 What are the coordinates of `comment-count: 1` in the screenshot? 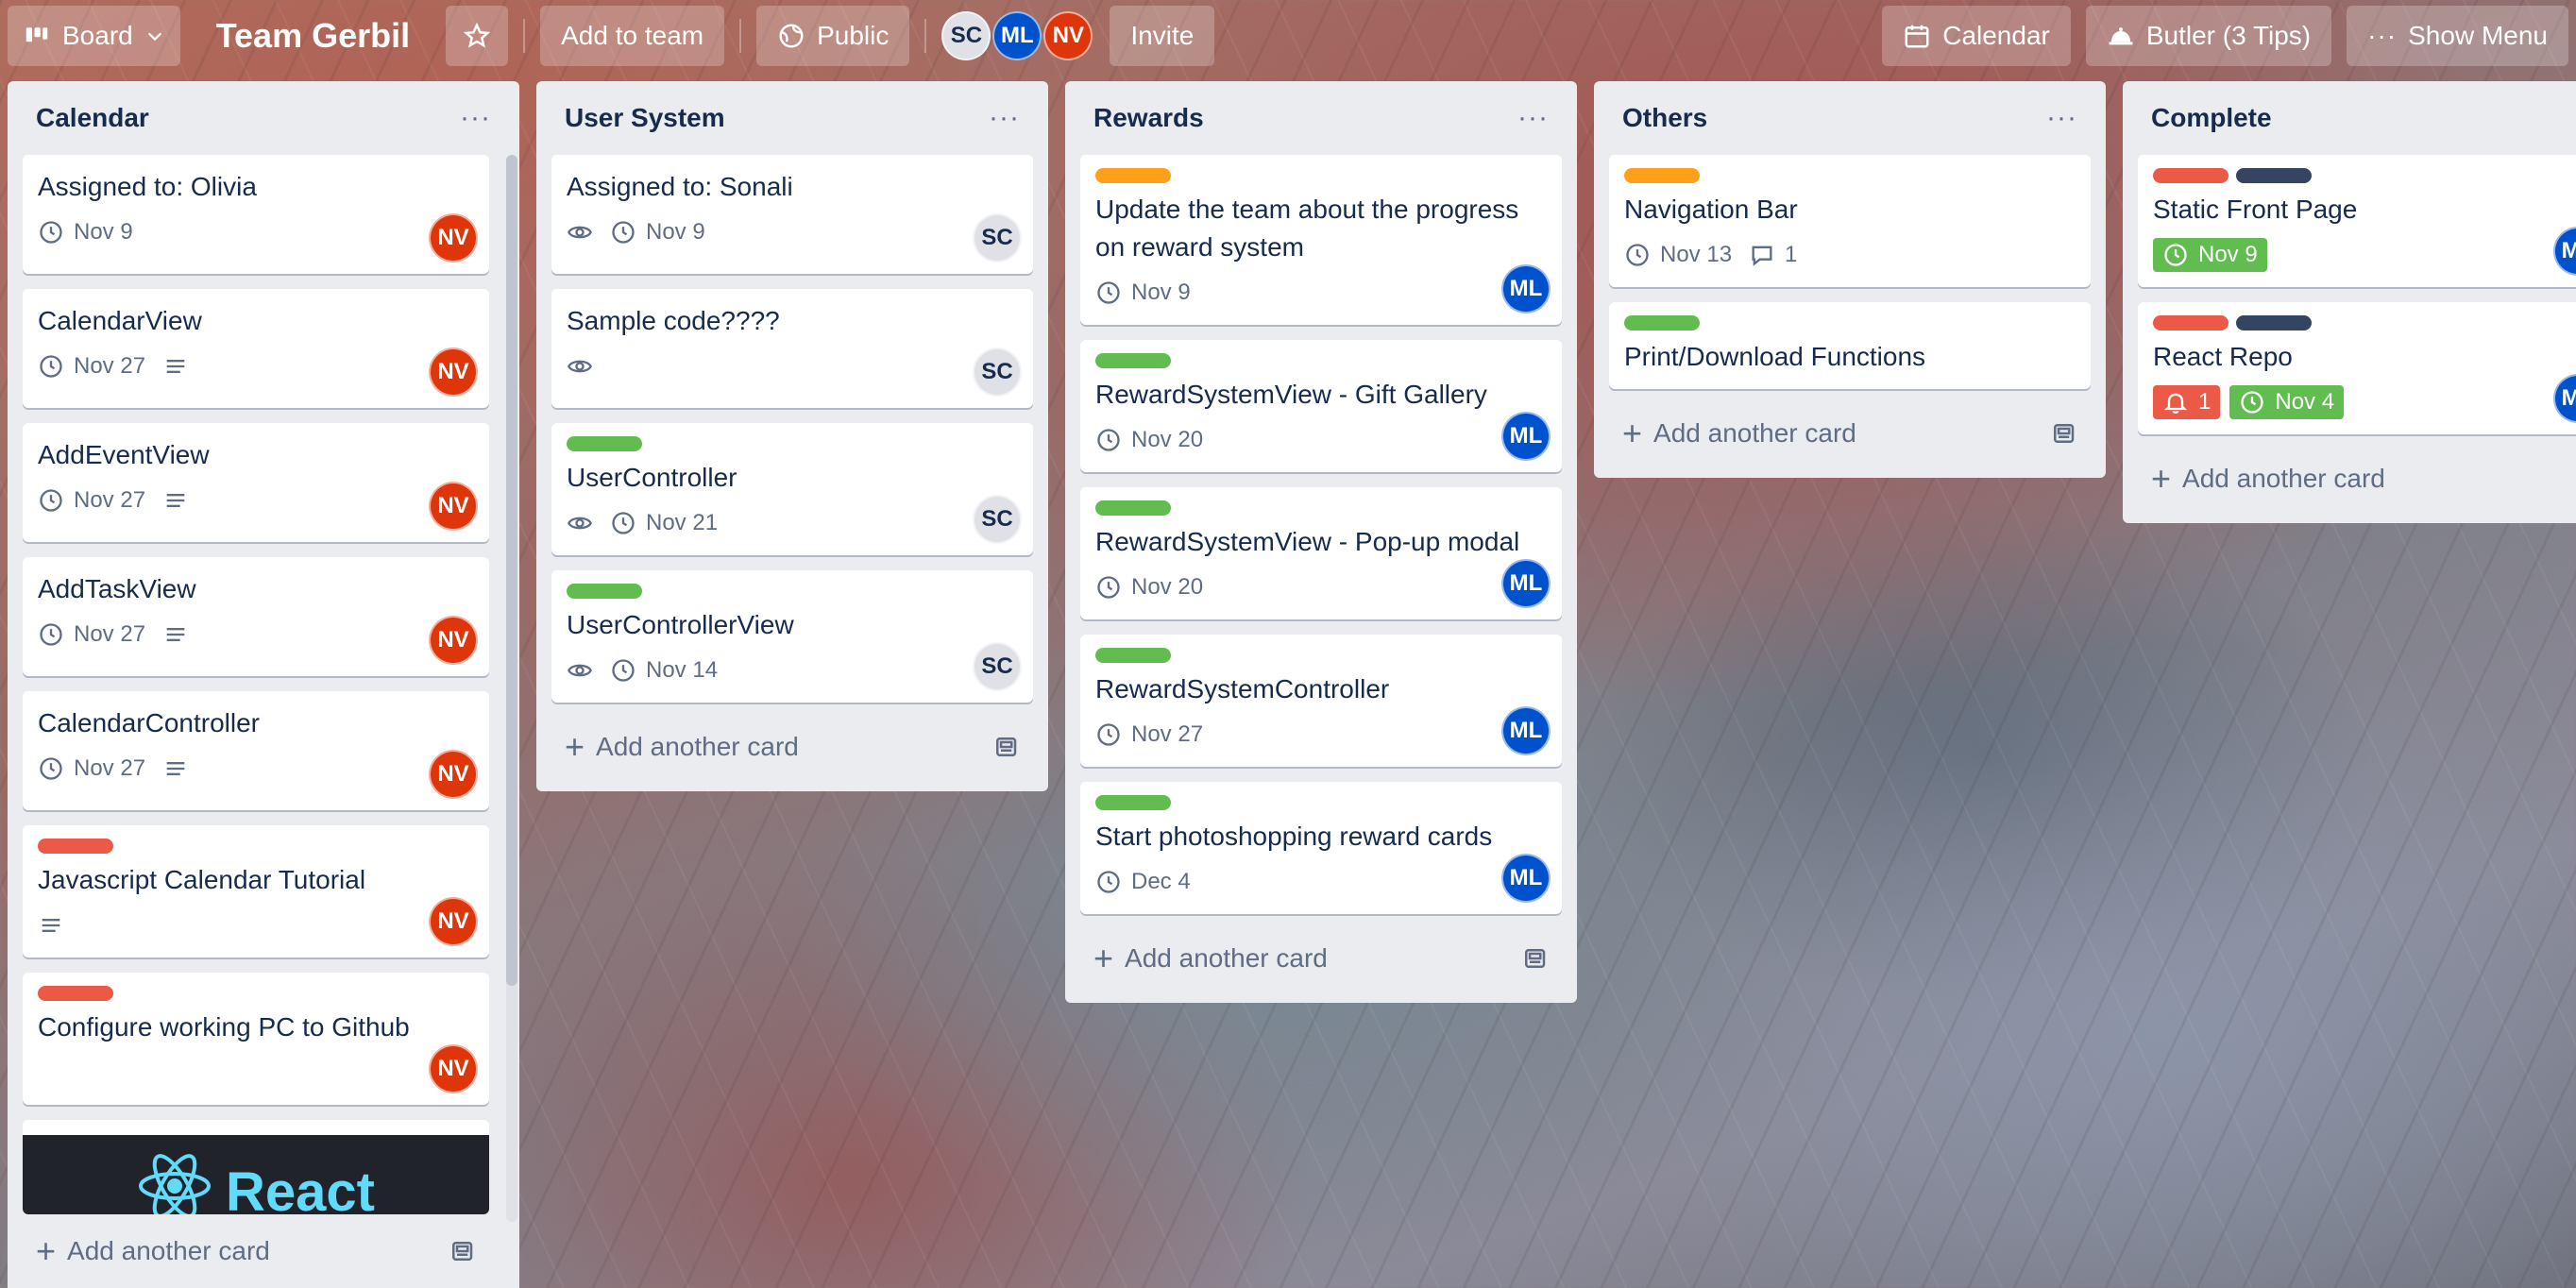 It's located at (1791, 255).